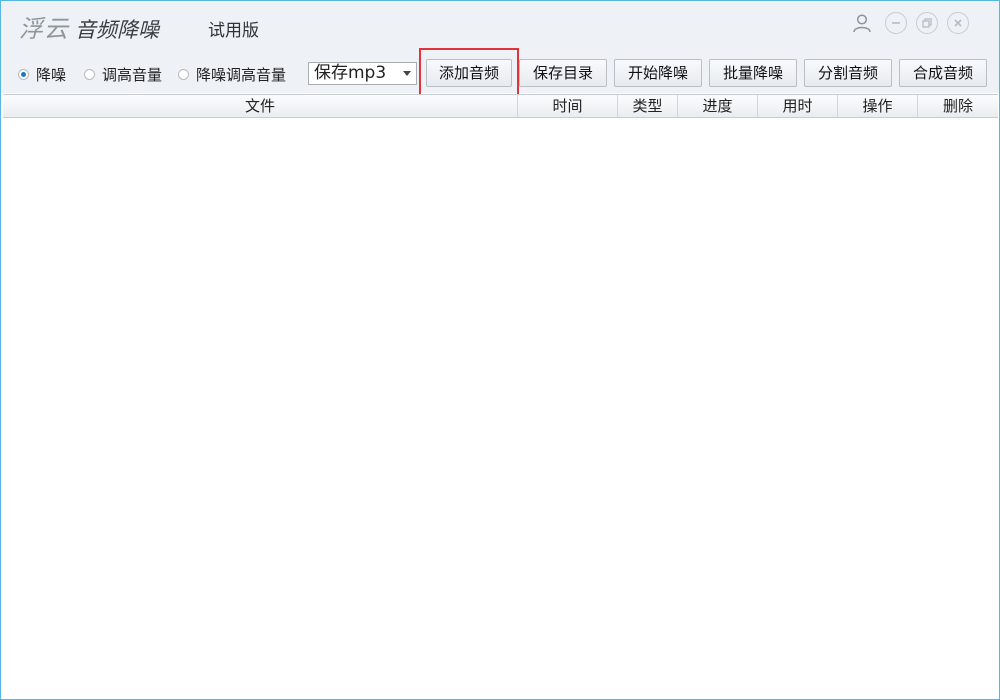 Image resolution: width=1000 pixels, height=700 pixels. I want to click on column-header-delete: 删除, so click(958, 106).